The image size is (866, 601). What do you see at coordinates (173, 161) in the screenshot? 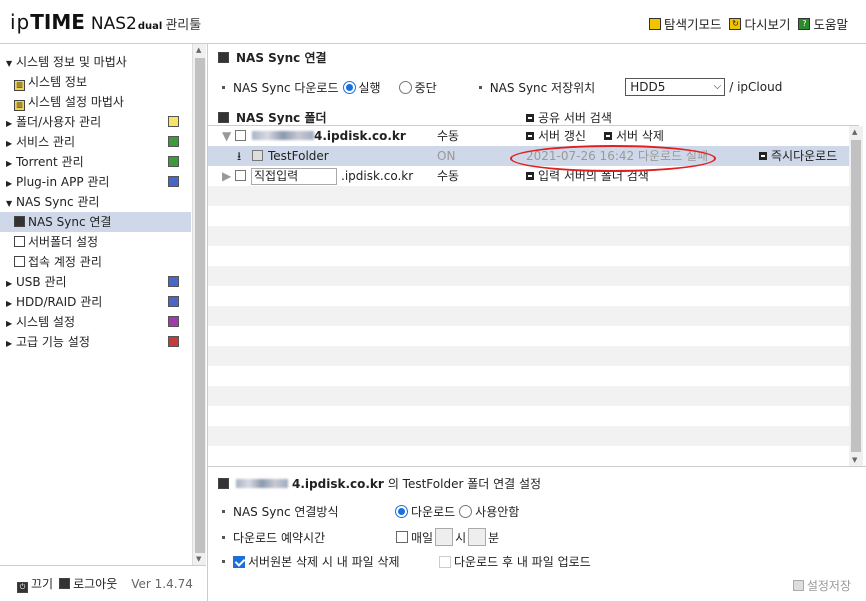
I see `torrent-icon` at bounding box center [173, 161].